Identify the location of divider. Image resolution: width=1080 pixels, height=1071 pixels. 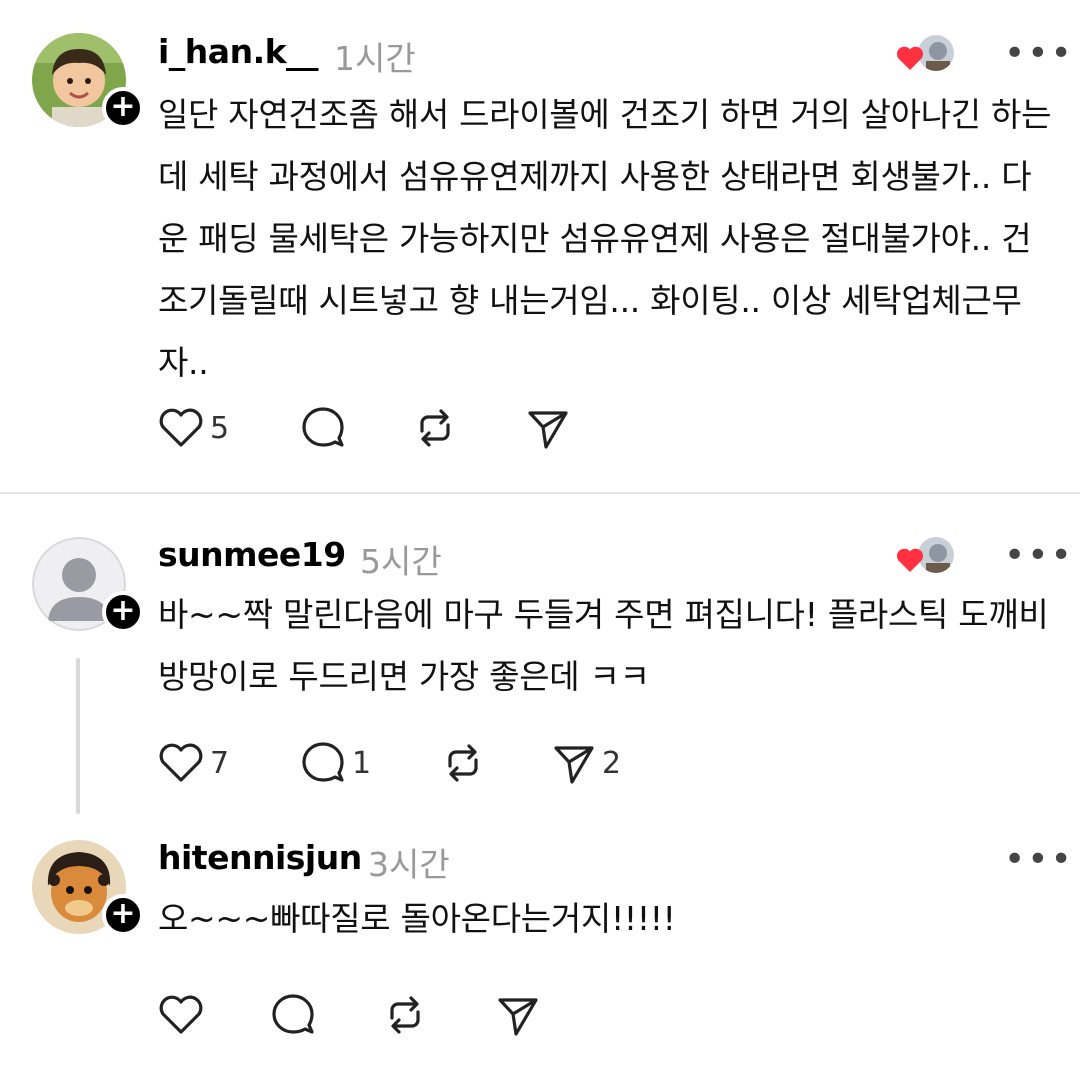
(540, 493).